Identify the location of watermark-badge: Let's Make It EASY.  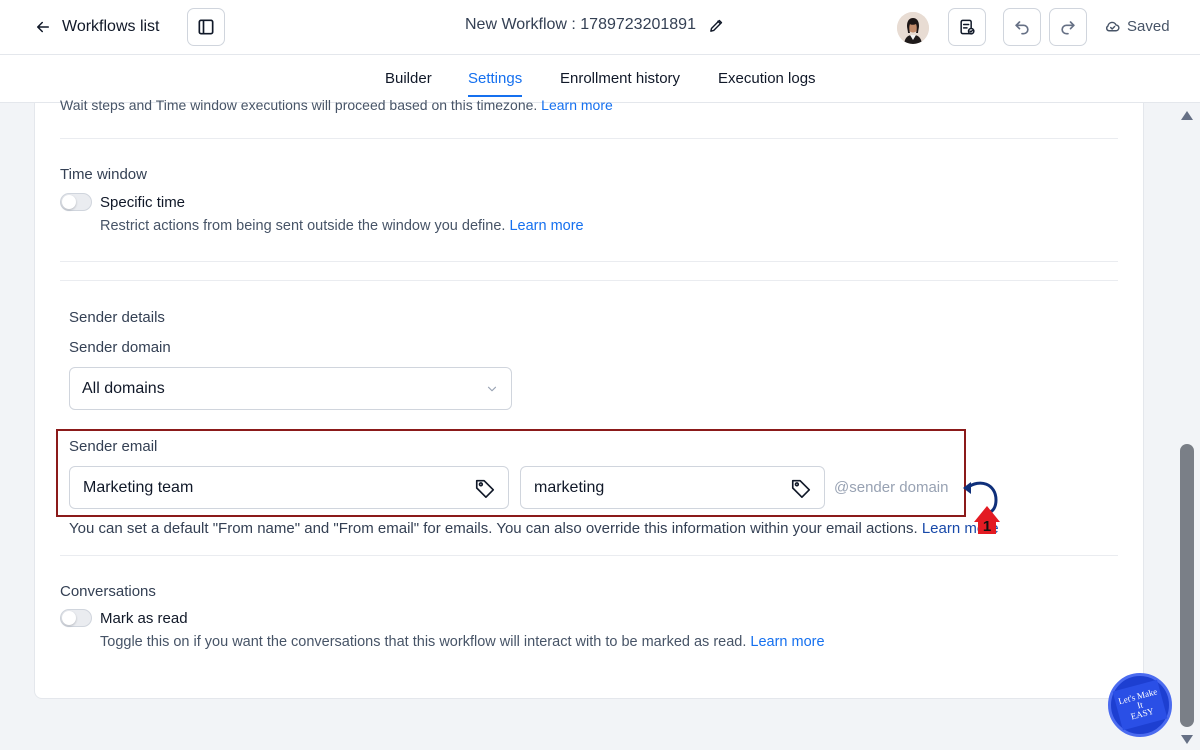
(1140, 705).